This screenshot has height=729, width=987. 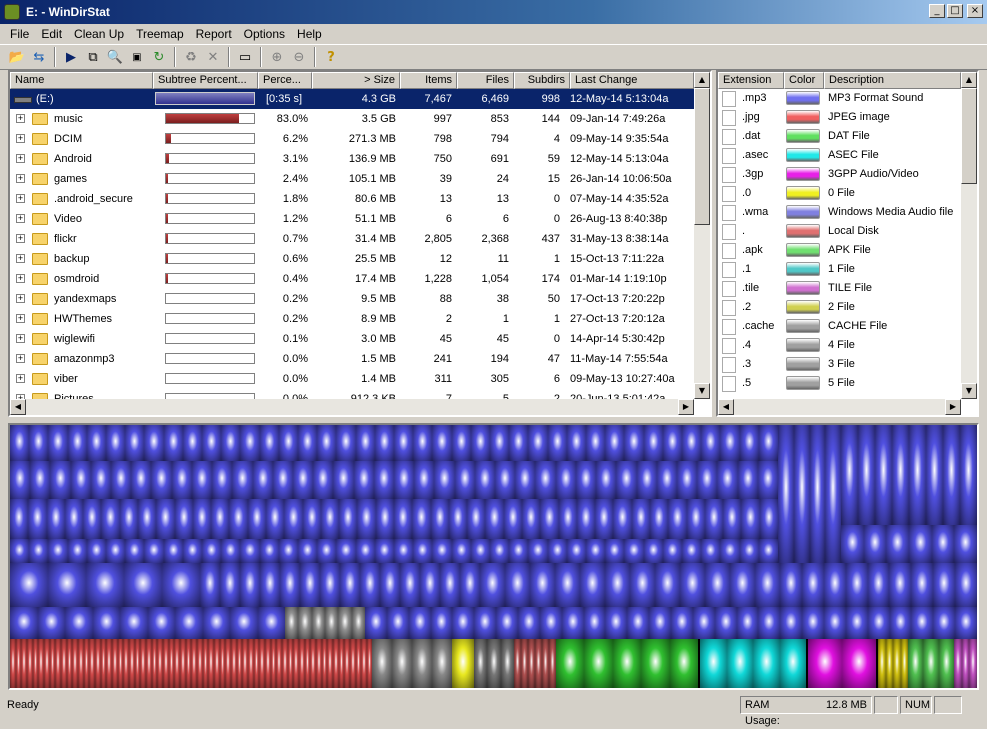 I want to click on treemap-cell-tile, so click(x=965, y=663).